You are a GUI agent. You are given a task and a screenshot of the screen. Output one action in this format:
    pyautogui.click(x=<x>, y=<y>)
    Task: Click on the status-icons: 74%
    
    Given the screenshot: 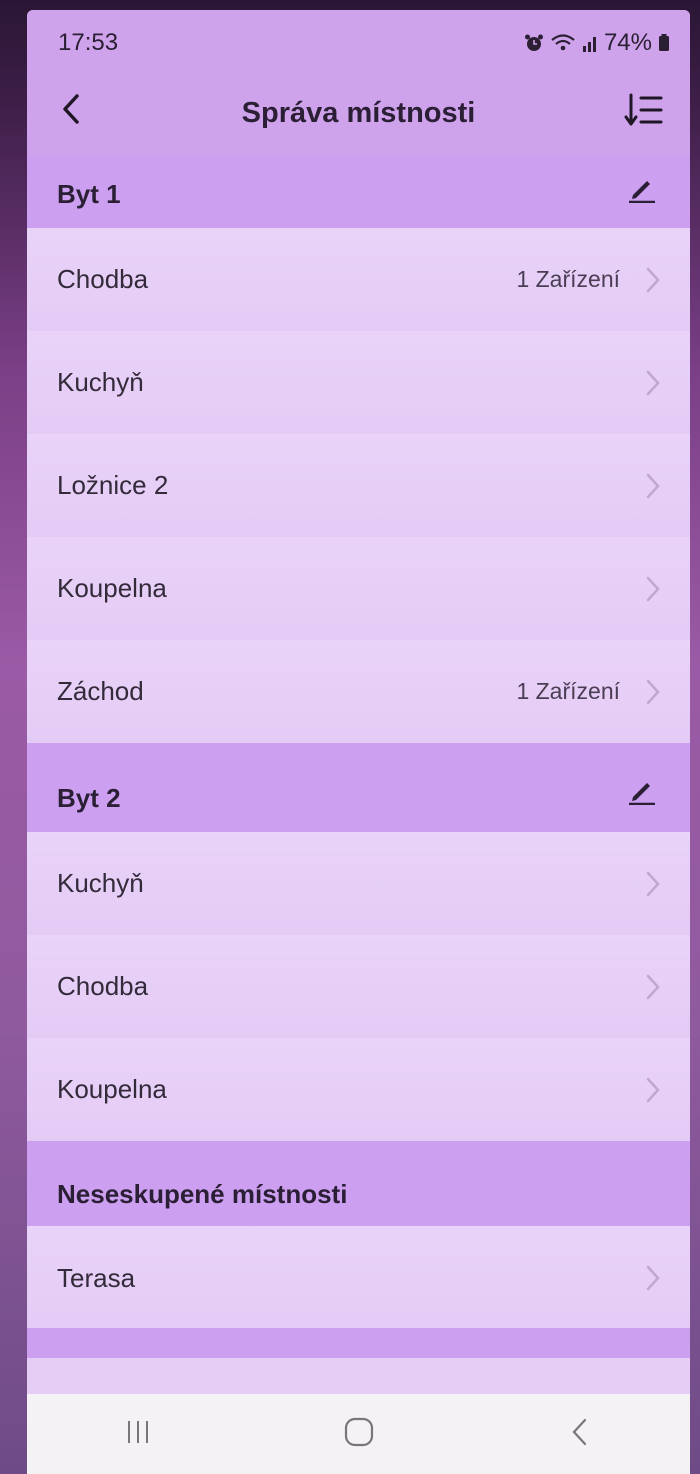 What is the action you would take?
    pyautogui.click(x=597, y=43)
    